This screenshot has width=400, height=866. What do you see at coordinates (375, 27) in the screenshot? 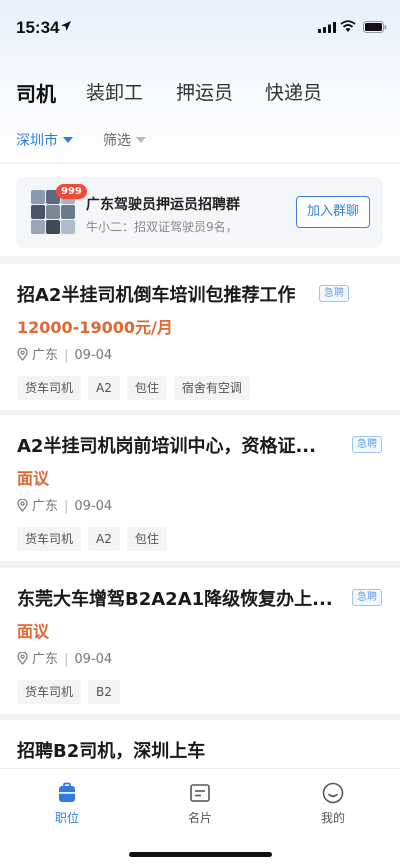
I see `battery-icon` at bounding box center [375, 27].